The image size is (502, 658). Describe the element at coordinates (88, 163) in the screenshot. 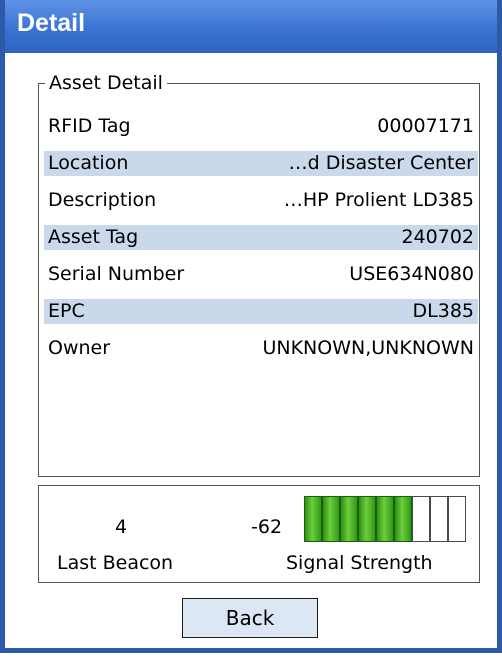

I see `detail-label: Location` at that location.